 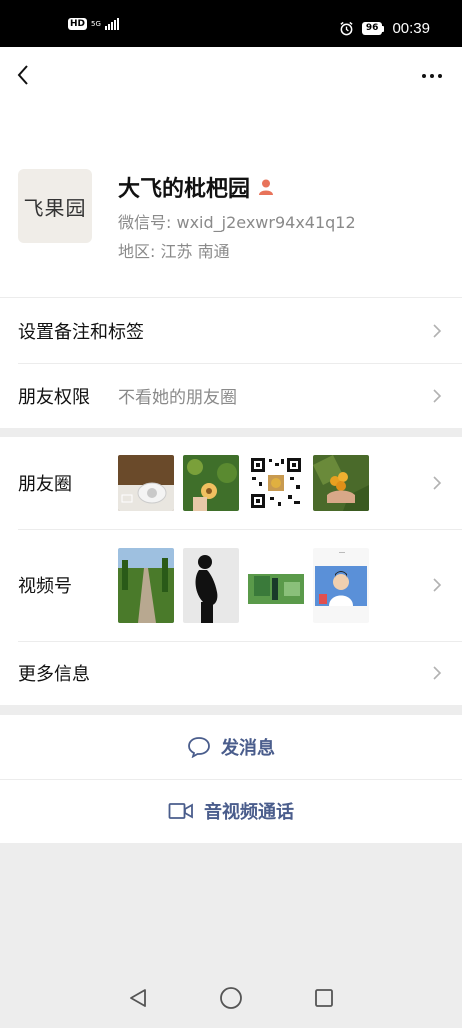 I want to click on moments-label: 朋友圈, so click(x=45, y=484).